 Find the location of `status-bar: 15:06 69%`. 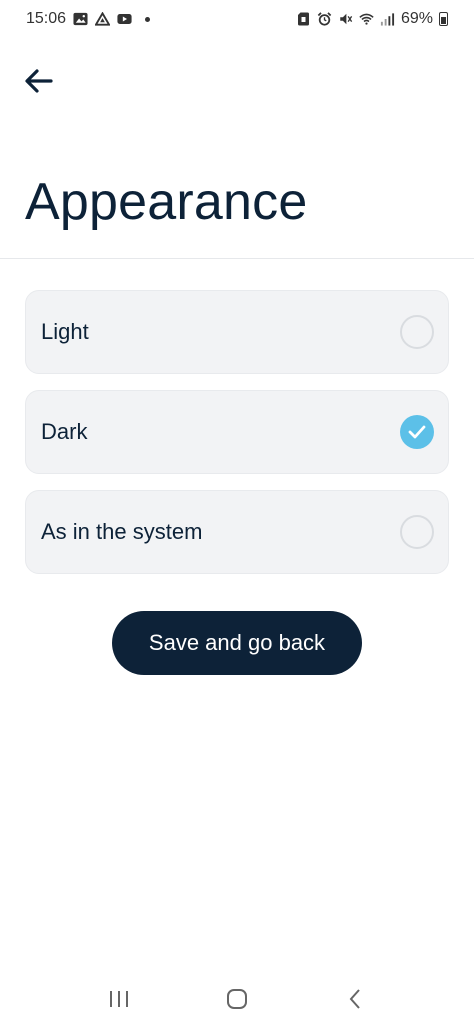

status-bar: 15:06 69% is located at coordinates (237, 19).